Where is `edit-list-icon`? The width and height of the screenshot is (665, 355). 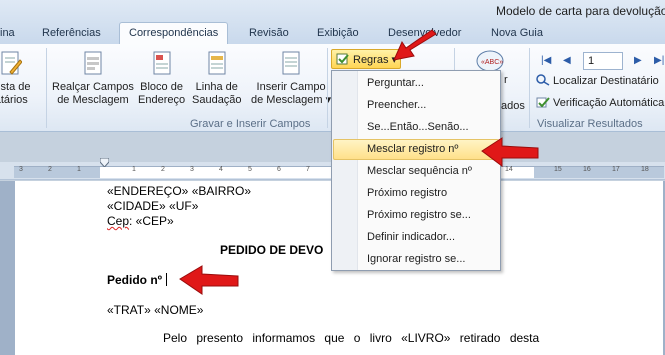 edit-list-icon is located at coordinates (12, 63).